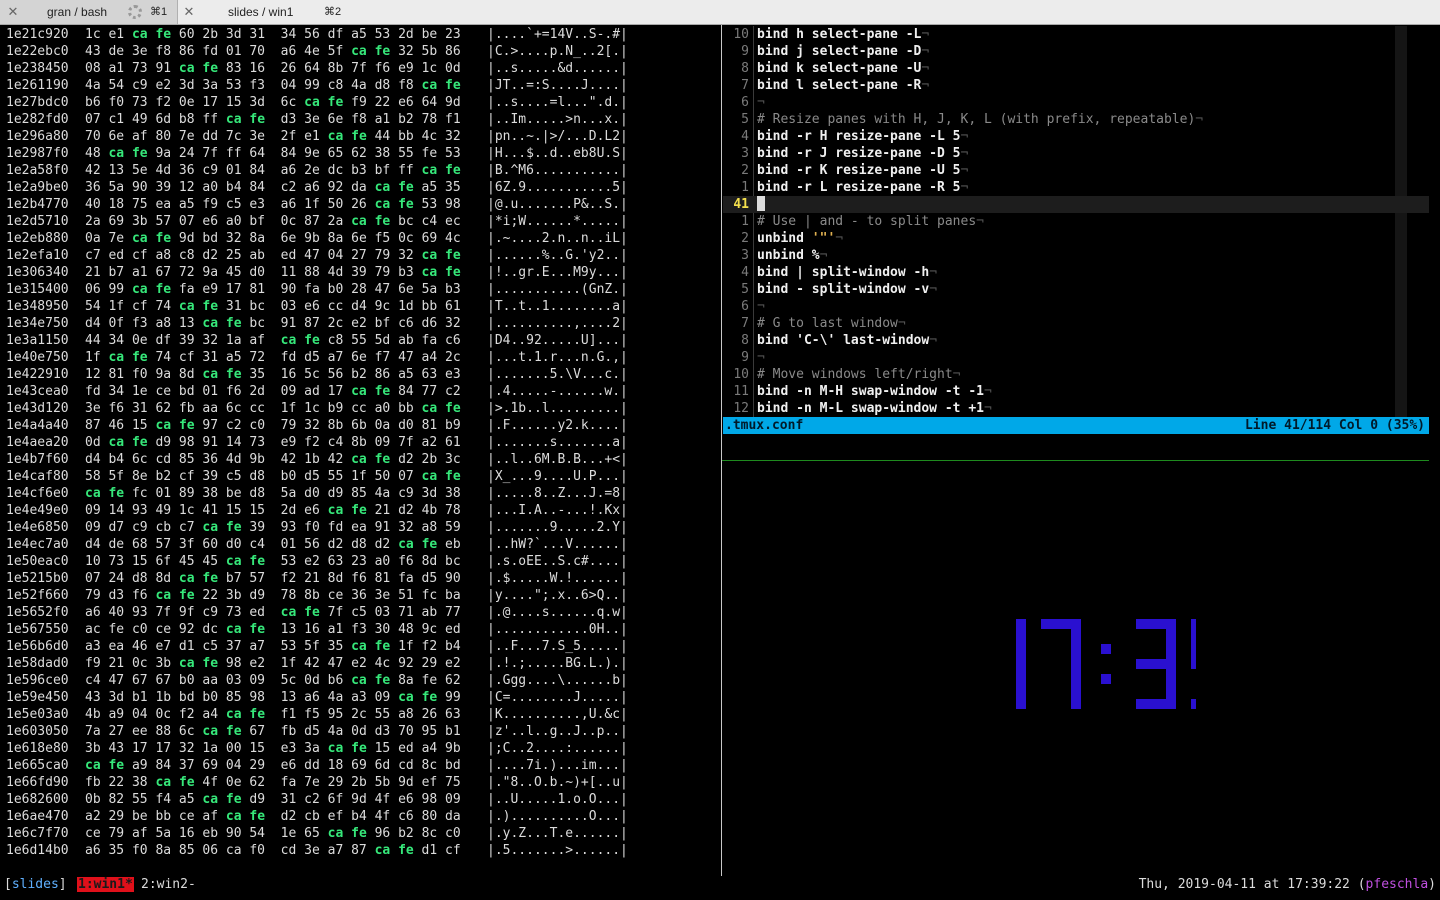  I want to click on line-text: bind -r J resize-pane -D 5¬, so click(863, 153).